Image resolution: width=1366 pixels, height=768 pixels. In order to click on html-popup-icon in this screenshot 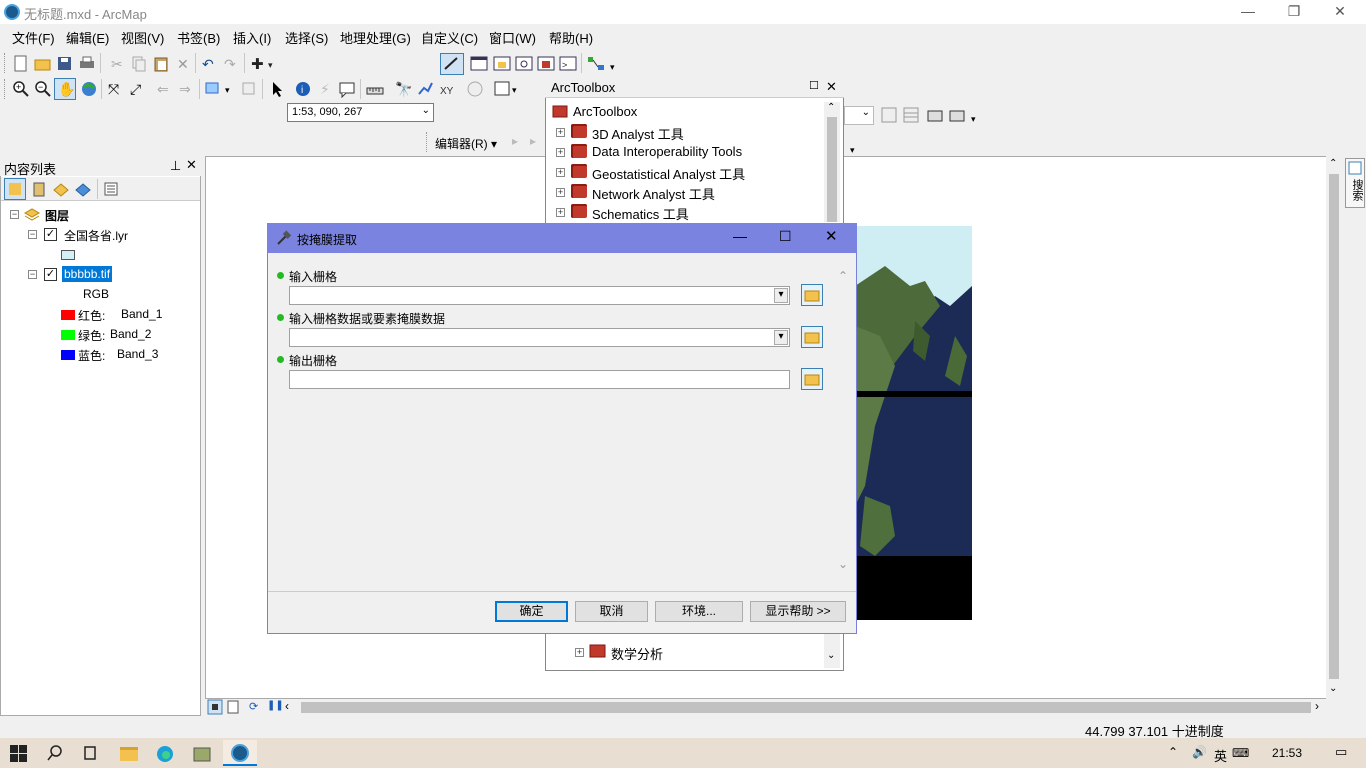, I will do `click(347, 89)`.